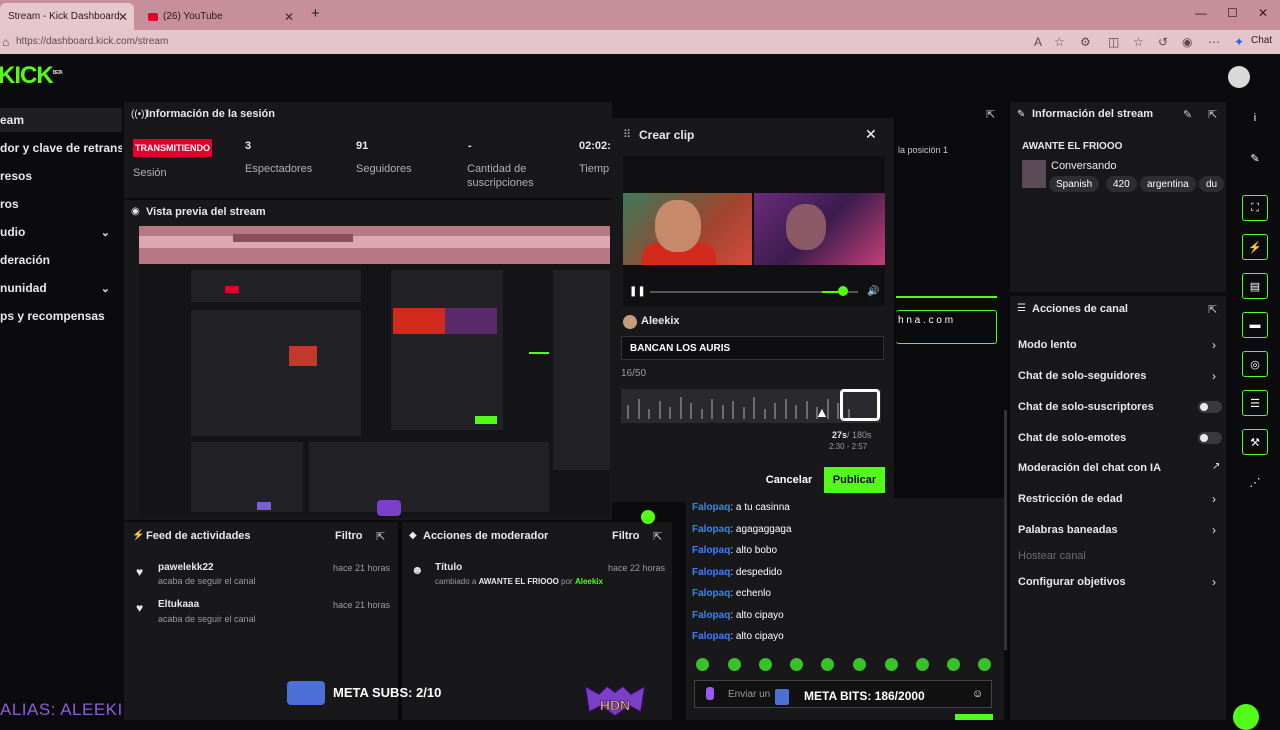  I want to click on set-goals-row: Configurar objetivos, so click(1072, 582).